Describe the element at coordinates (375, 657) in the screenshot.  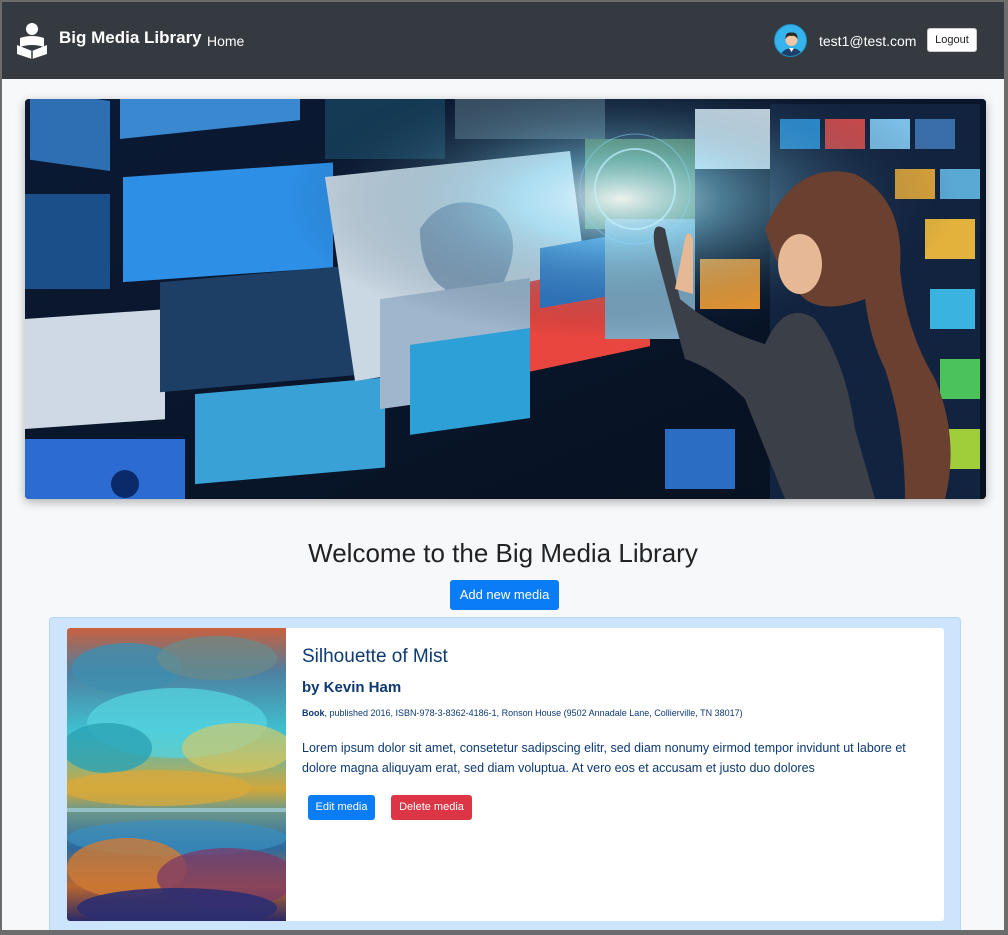
I see `media-title: Silhouette of Mist` at that location.